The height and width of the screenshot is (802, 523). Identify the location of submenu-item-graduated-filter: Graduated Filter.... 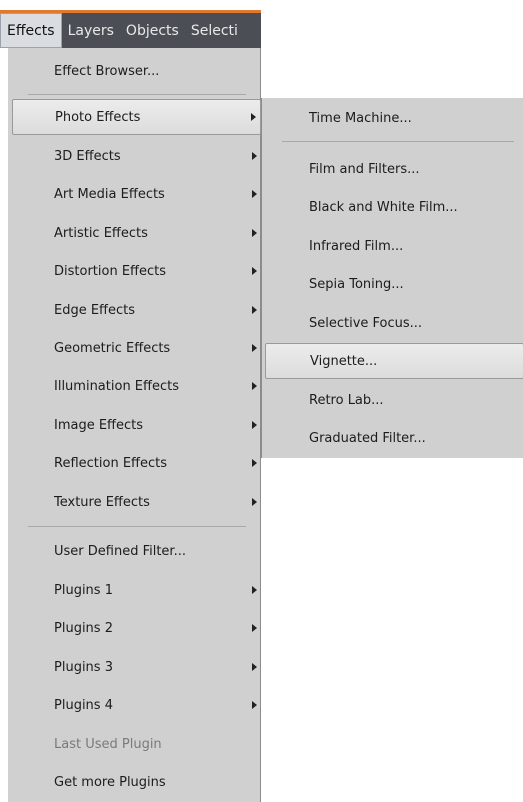
(392, 438).